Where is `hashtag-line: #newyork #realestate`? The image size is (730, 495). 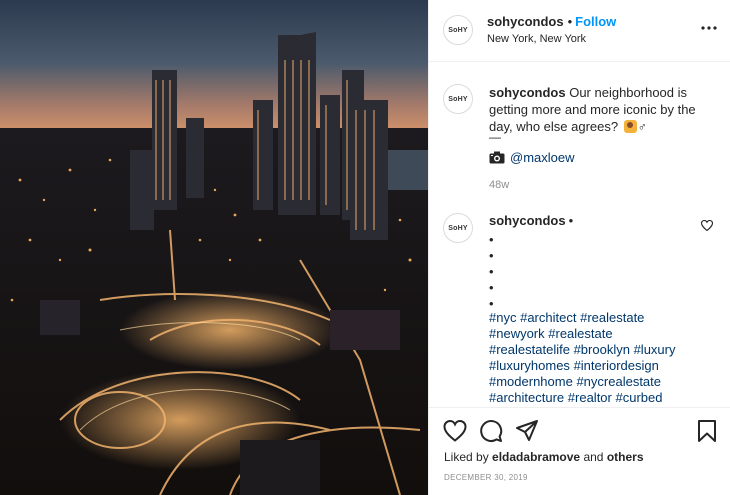 hashtag-line: #newyork #realestate is located at coordinates (604, 334).